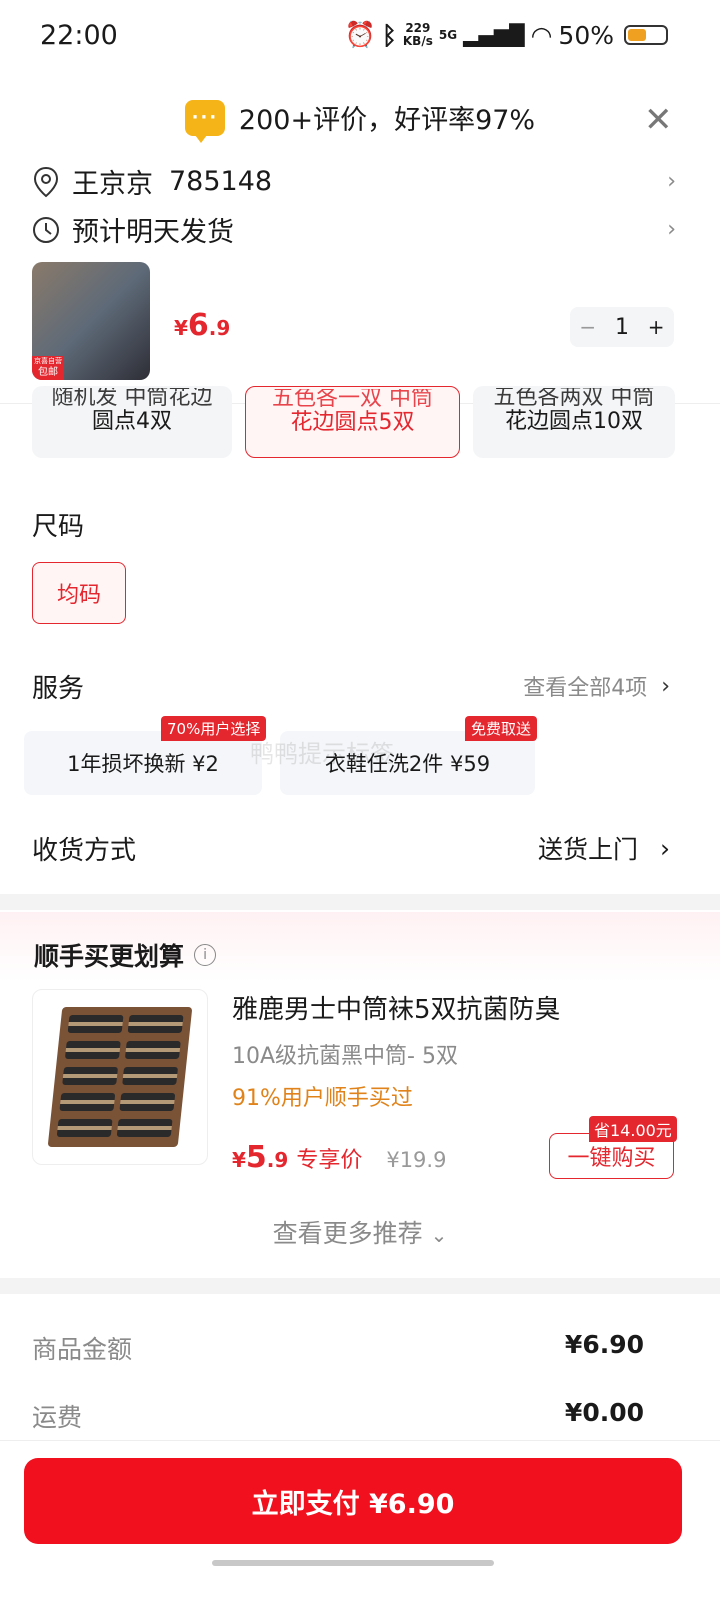 The height and width of the screenshot is (1600, 720). I want to click on address-row: 王京京 785148 ›, so click(354, 181).